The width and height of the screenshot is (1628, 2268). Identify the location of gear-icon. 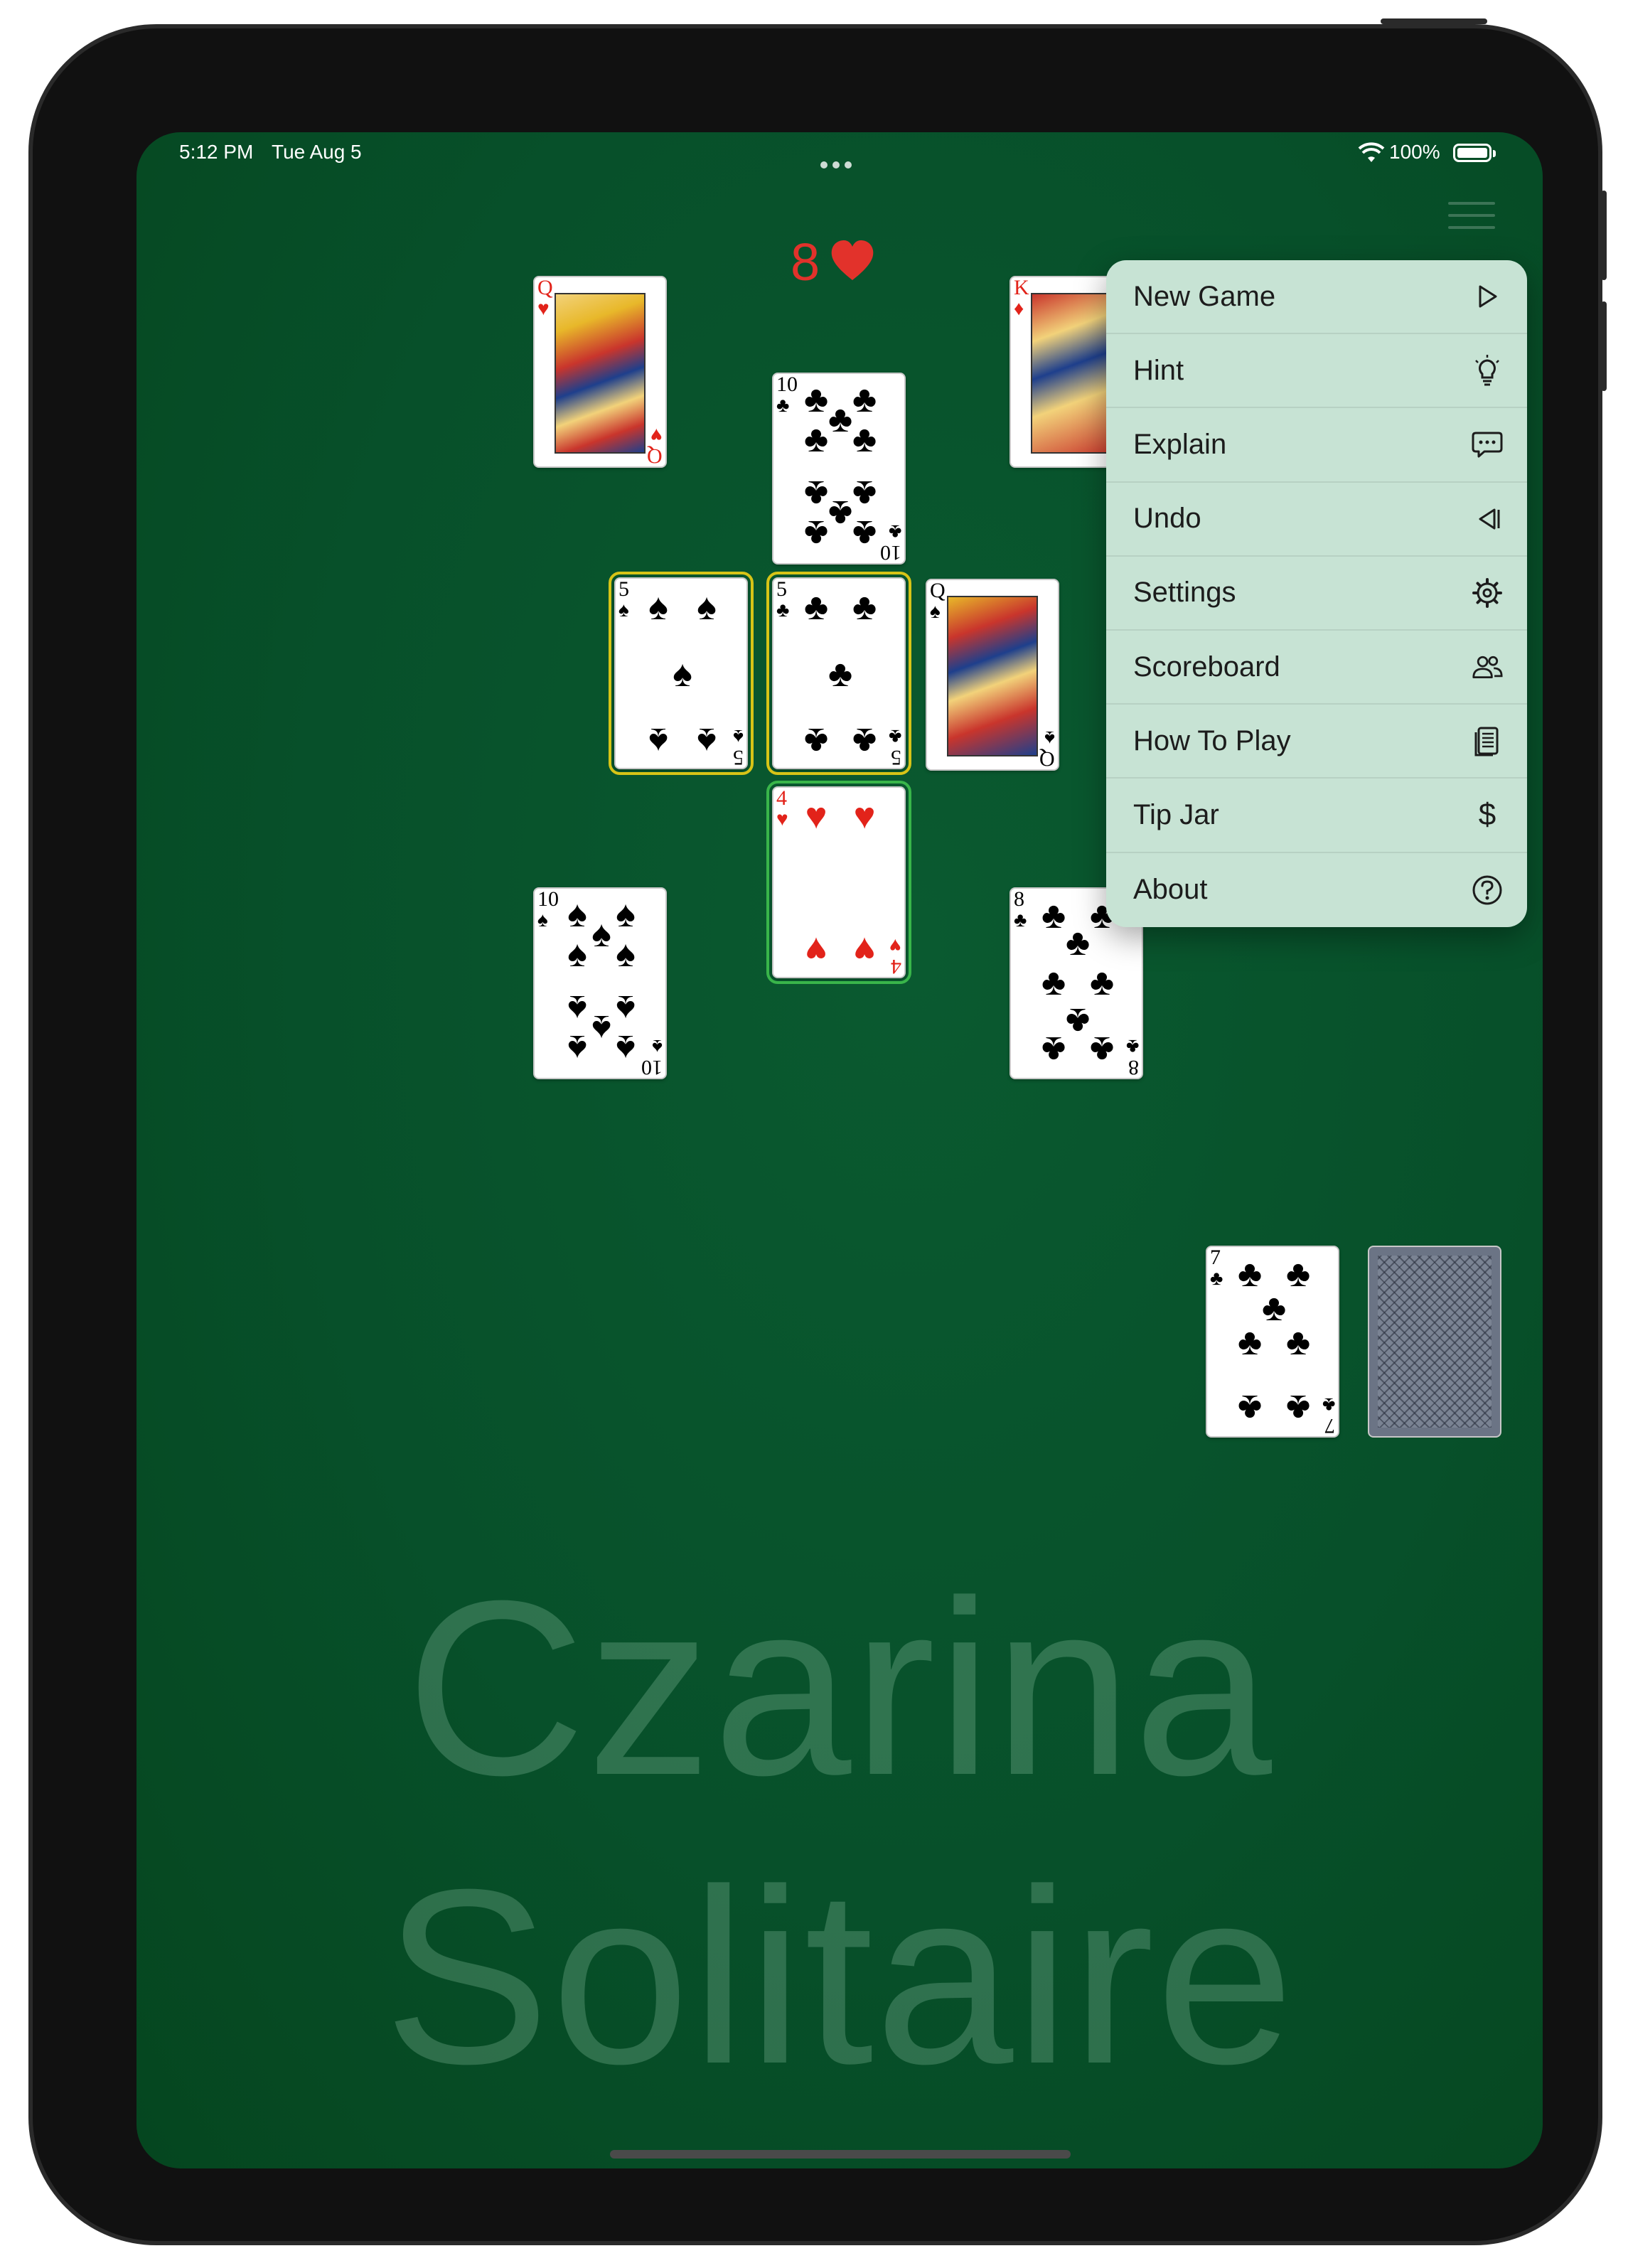
(1487, 593).